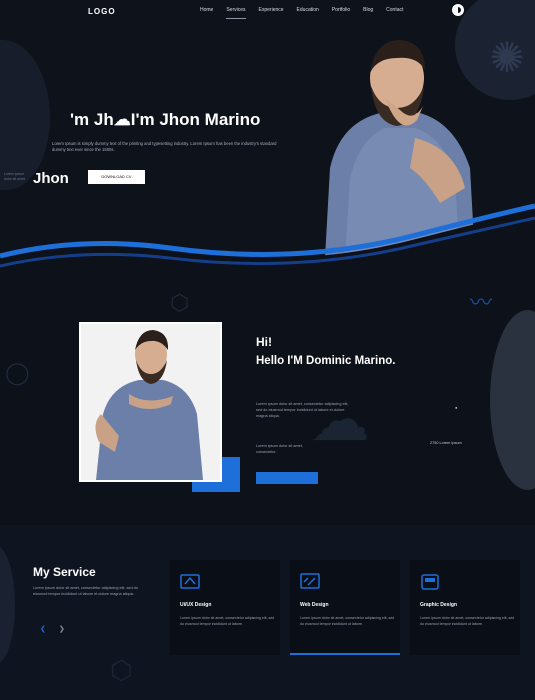 This screenshot has height=700, width=535. I want to click on web-design-icon, so click(310, 581).